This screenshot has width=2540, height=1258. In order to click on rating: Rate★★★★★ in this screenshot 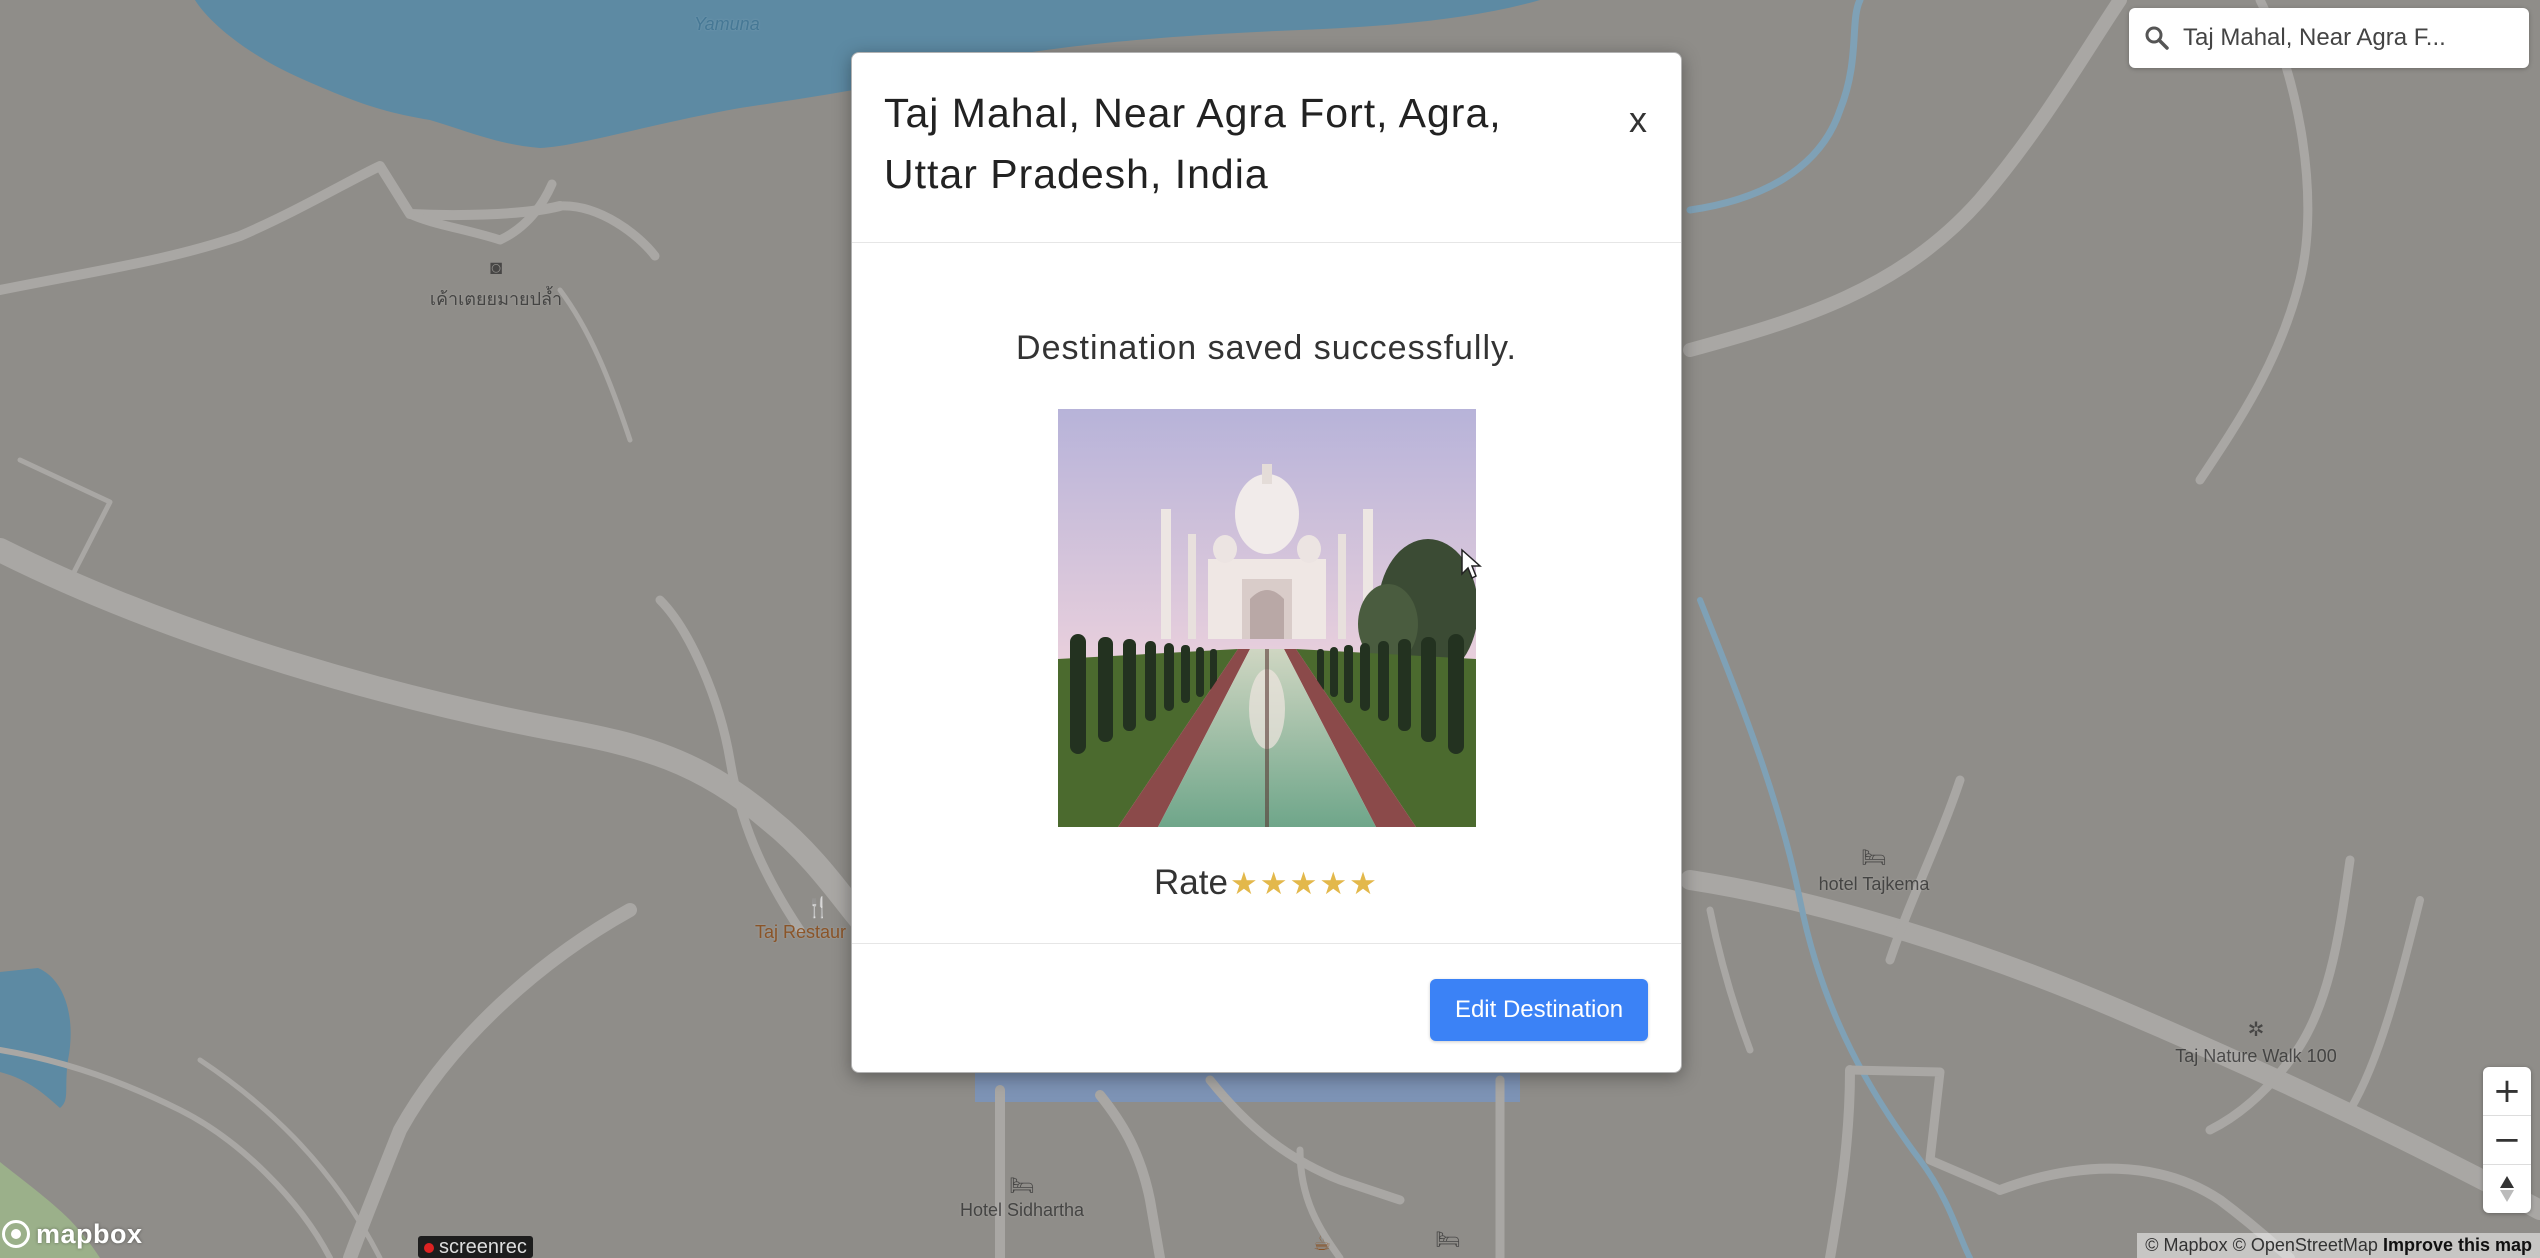, I will do `click(1266, 883)`.